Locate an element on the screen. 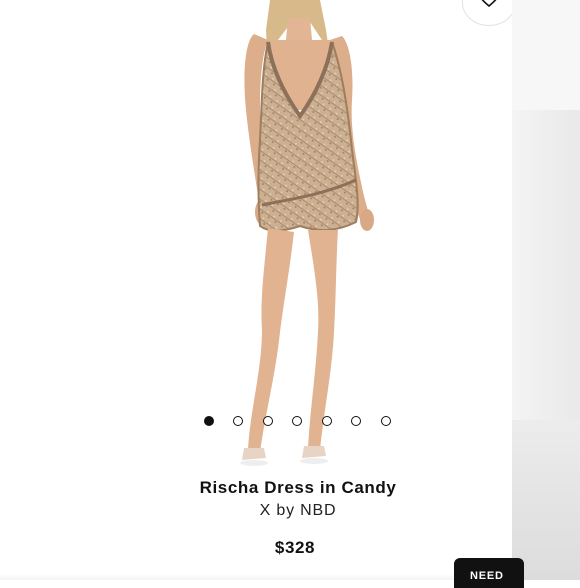 Image resolution: width=580 pixels, height=588 pixels. wishlist-button is located at coordinates (489, 13).